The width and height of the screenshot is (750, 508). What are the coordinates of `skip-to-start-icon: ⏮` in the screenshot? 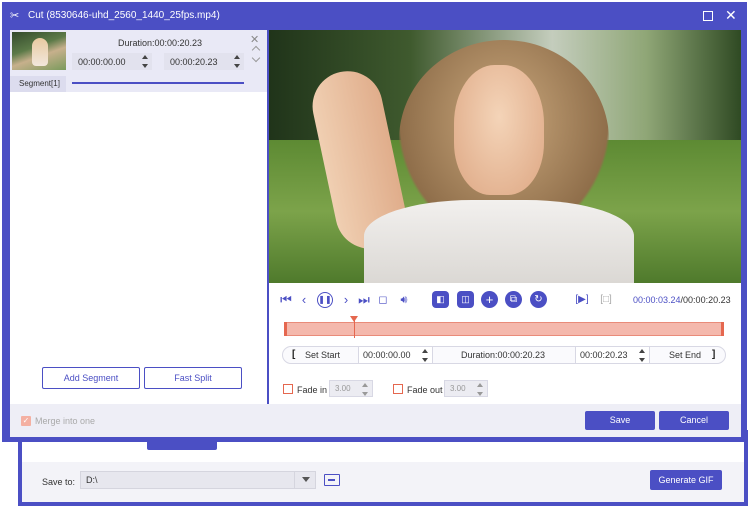 It's located at (286, 300).